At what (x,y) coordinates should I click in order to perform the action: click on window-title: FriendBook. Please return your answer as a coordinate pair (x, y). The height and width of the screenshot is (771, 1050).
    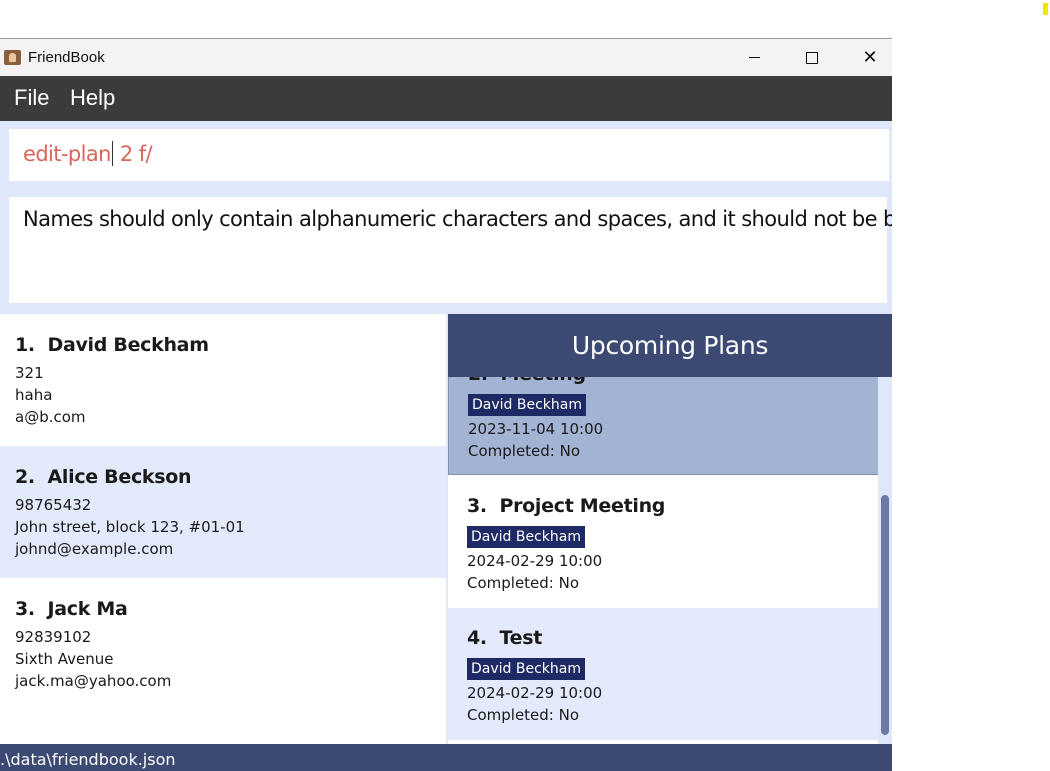
    Looking at the image, I should click on (66, 57).